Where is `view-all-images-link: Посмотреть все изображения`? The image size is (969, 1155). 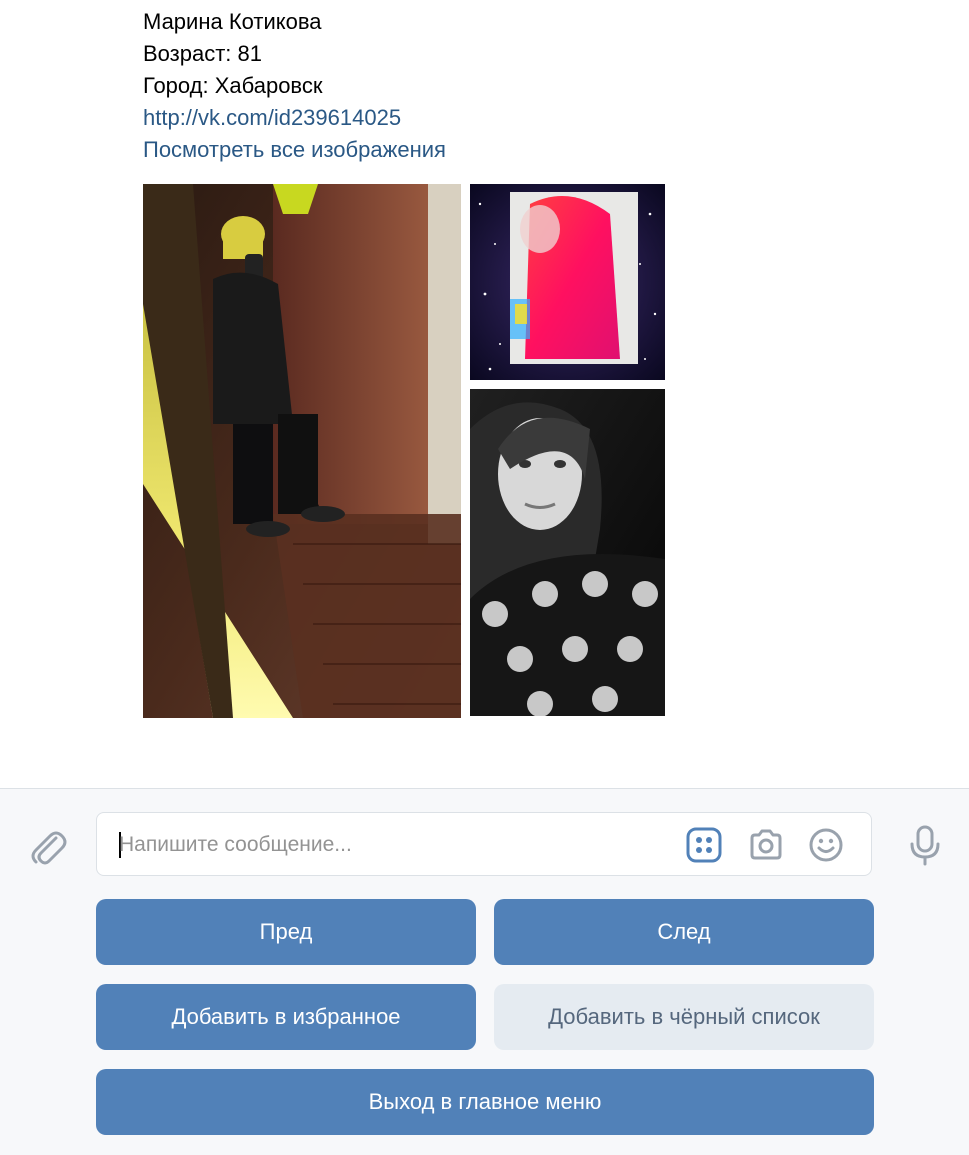 view-all-images-link: Посмотреть все изображения is located at coordinates (493, 150).